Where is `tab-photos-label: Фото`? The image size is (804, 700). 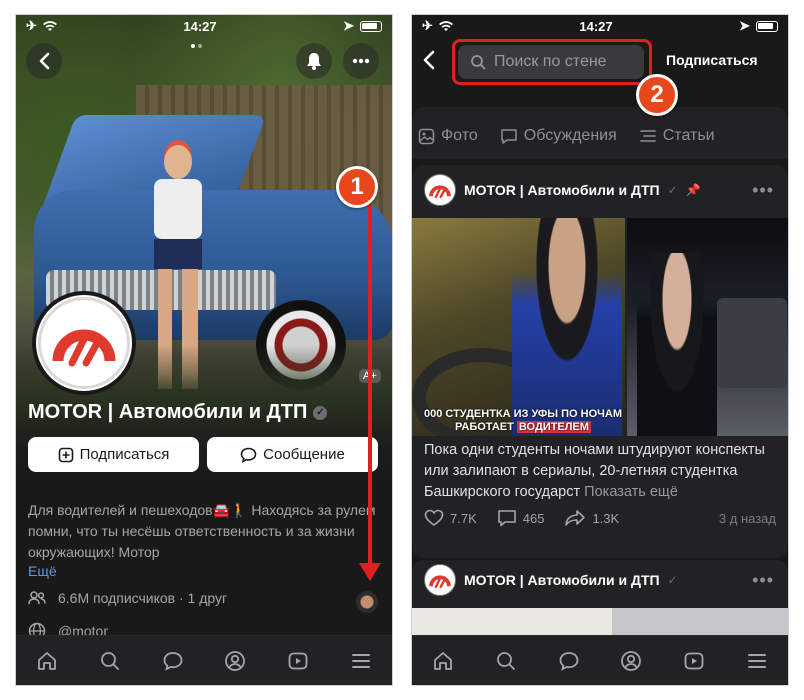 tab-photos-label: Фото is located at coordinates (459, 135).